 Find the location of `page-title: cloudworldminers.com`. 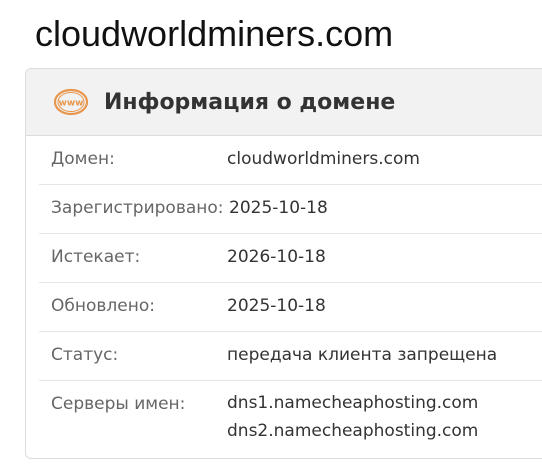

page-title: cloudworldminers.com is located at coordinates (214, 33).